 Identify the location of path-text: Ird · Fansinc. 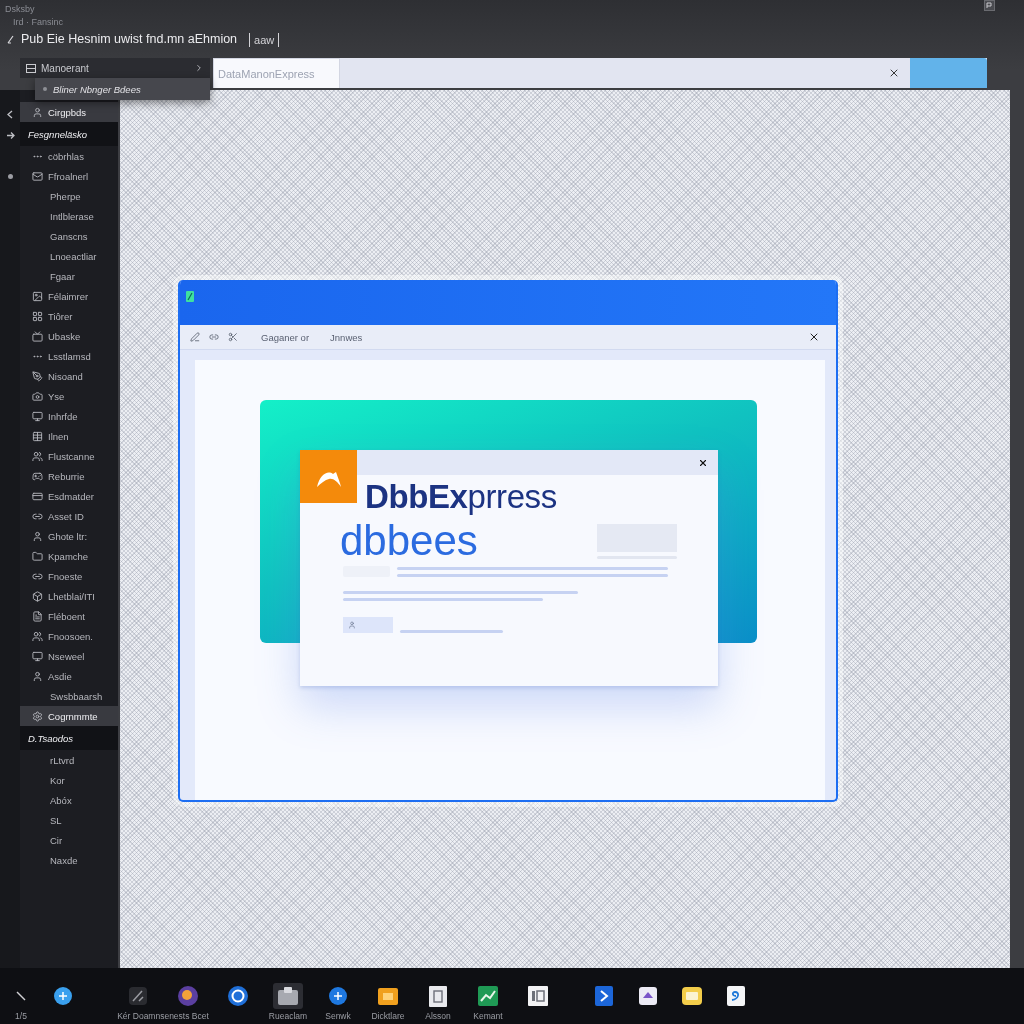
(38, 22).